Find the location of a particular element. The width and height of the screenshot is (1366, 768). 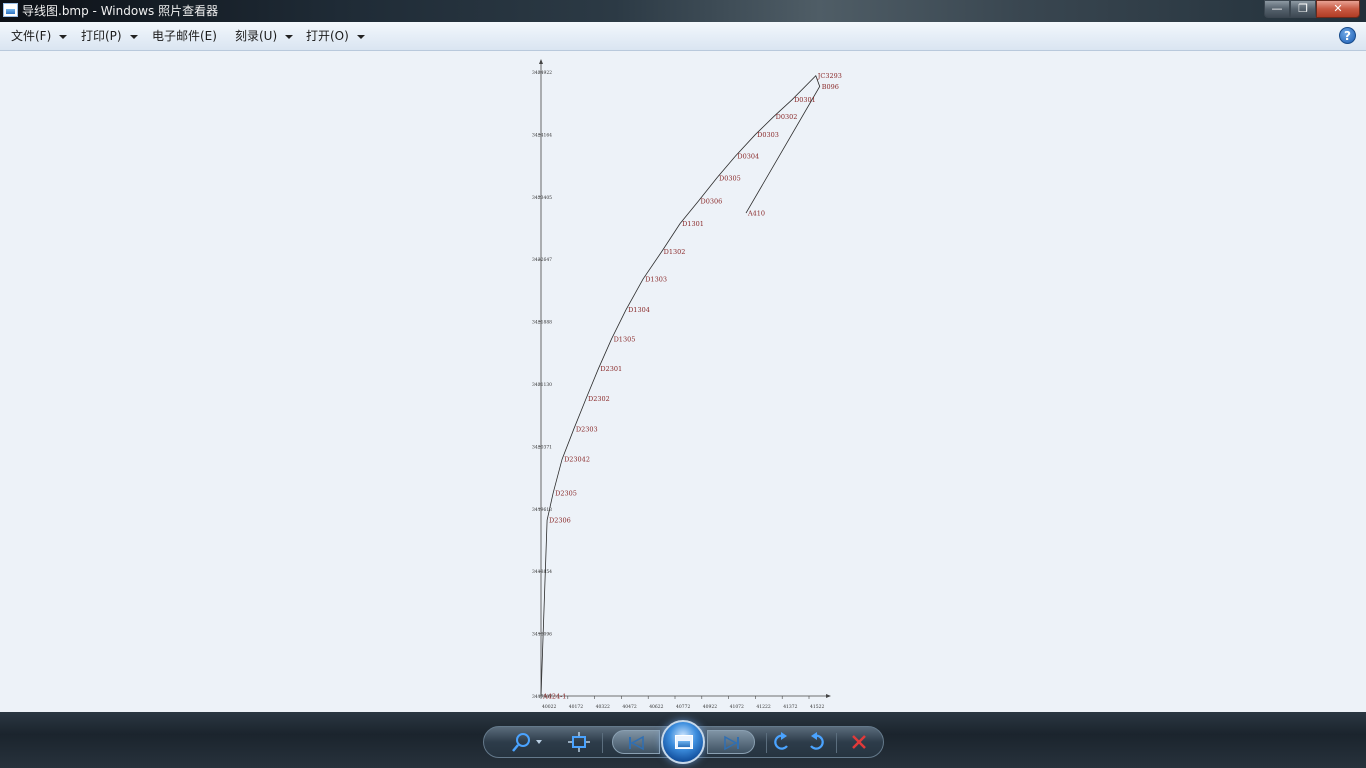

rotate-counterclockwise-button is located at coordinates (782, 742).